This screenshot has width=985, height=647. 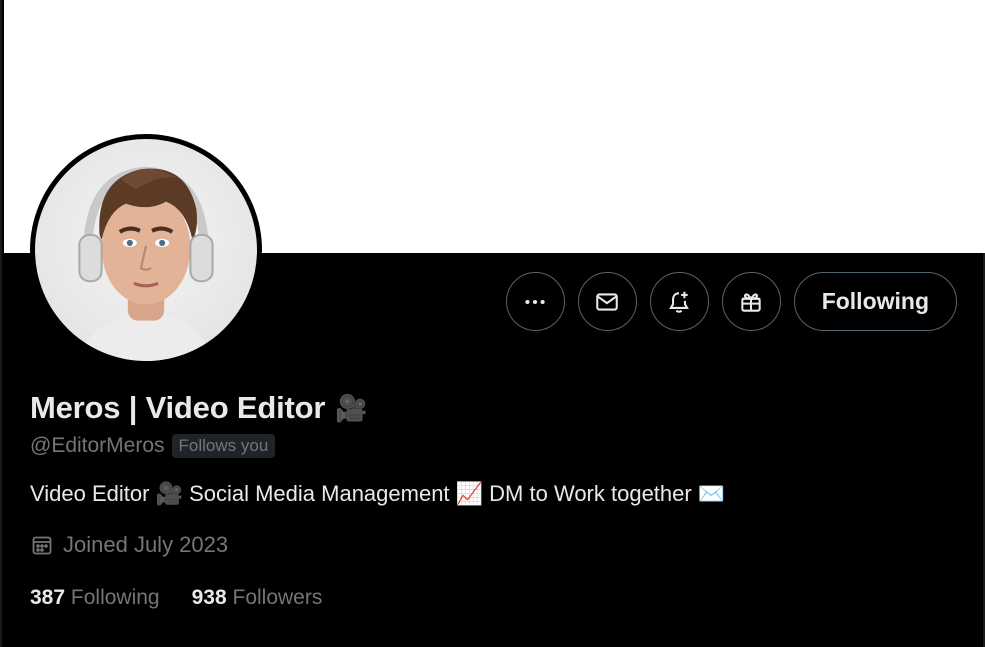 What do you see at coordinates (178, 407) in the screenshot?
I see `display-name: Meros | Video Editor` at bounding box center [178, 407].